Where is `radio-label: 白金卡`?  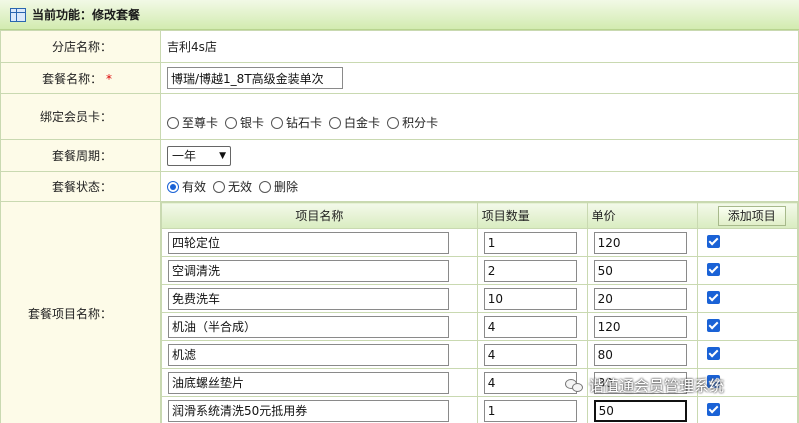
radio-label: 白金卡 is located at coordinates (362, 123).